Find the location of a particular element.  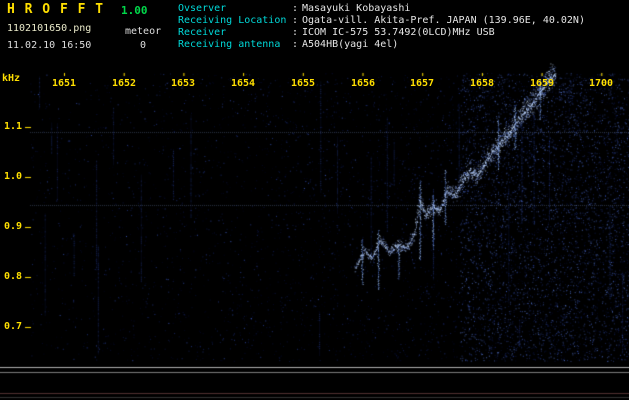

x-tick-label: 1653 is located at coordinates (183, 83).